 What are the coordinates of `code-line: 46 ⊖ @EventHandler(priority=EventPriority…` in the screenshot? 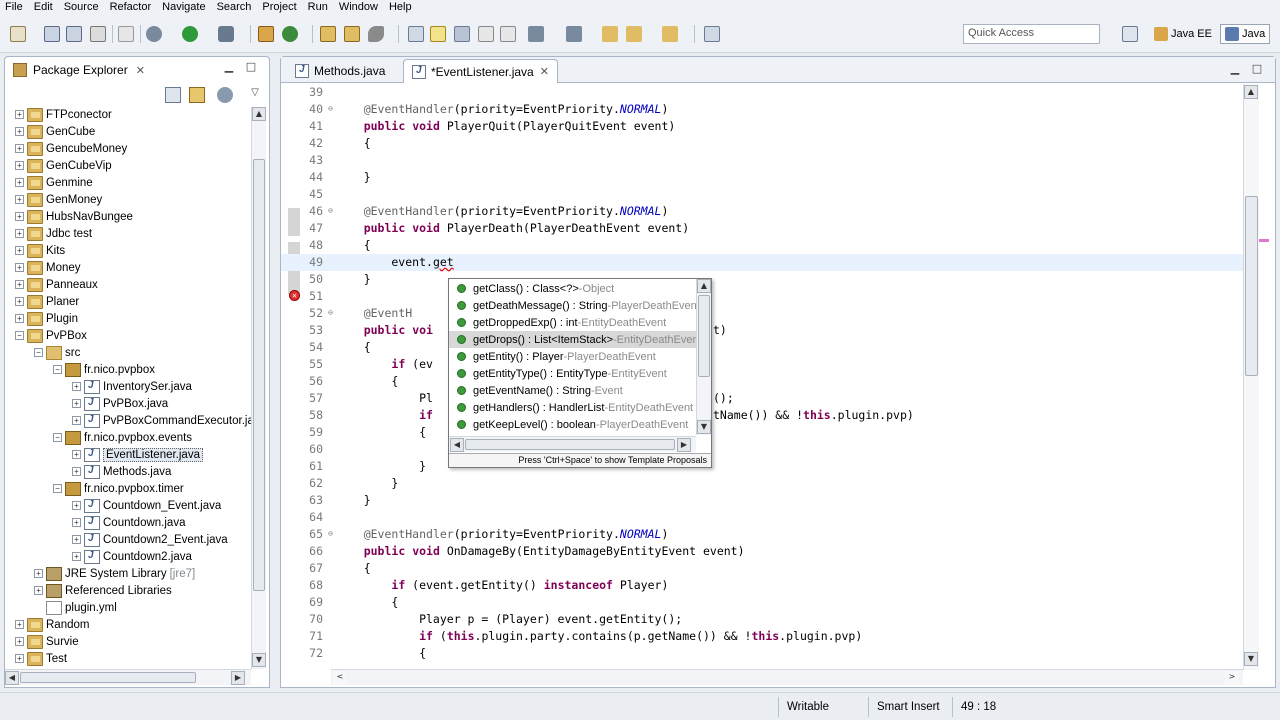 It's located at (764, 211).